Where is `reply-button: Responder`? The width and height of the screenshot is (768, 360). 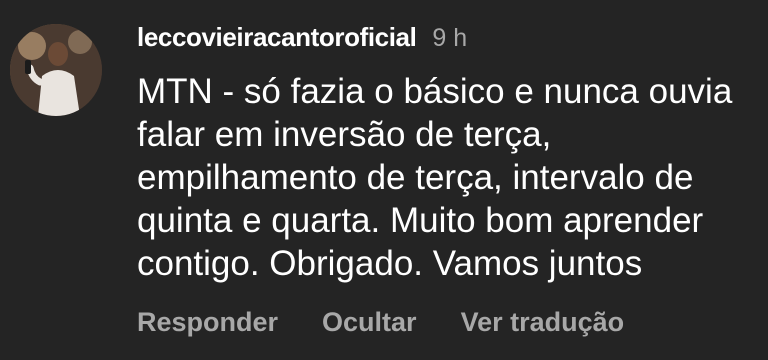
reply-button: Responder is located at coordinates (207, 322).